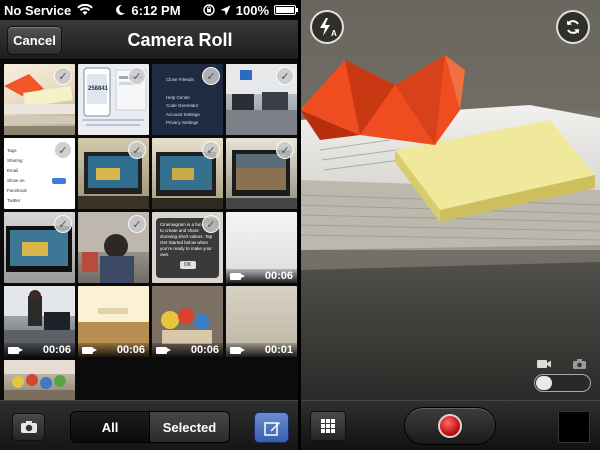 The height and width of the screenshot is (450, 600). I want to click on thumbnail: 258841 ✓, so click(113, 99).